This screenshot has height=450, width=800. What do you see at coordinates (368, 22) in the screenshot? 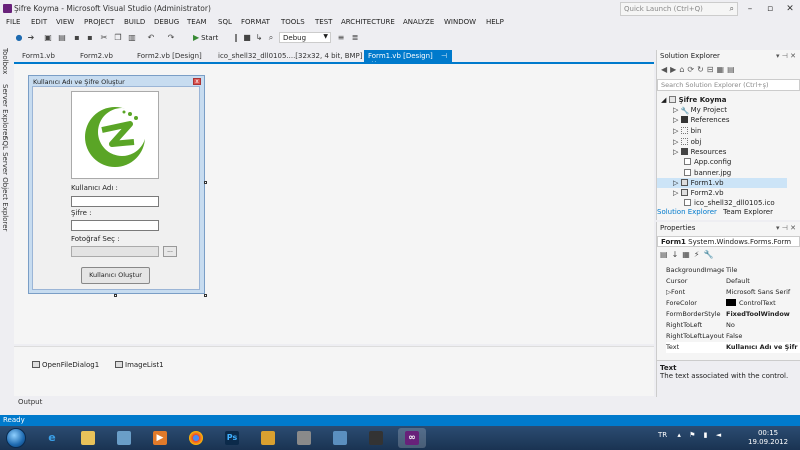
I see `menu-architecture: ARCHITECTURE` at bounding box center [368, 22].